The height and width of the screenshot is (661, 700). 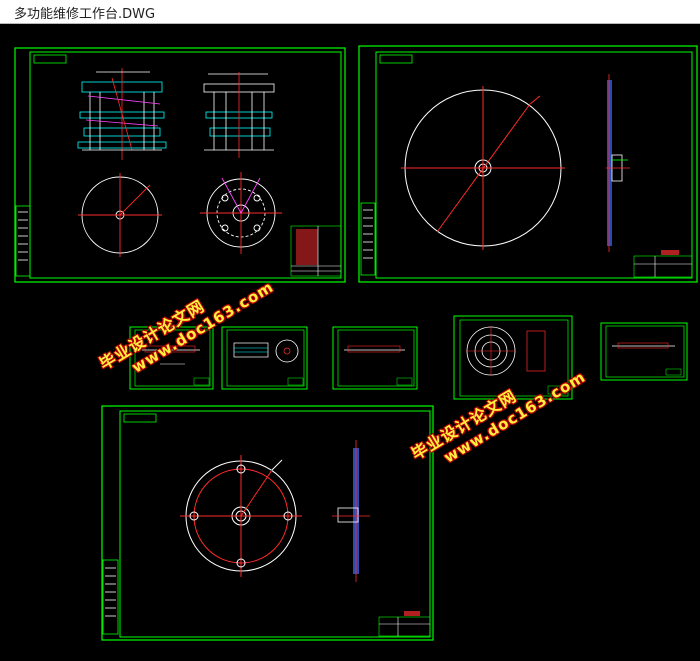 I want to click on parts-list, so click(x=316, y=251).